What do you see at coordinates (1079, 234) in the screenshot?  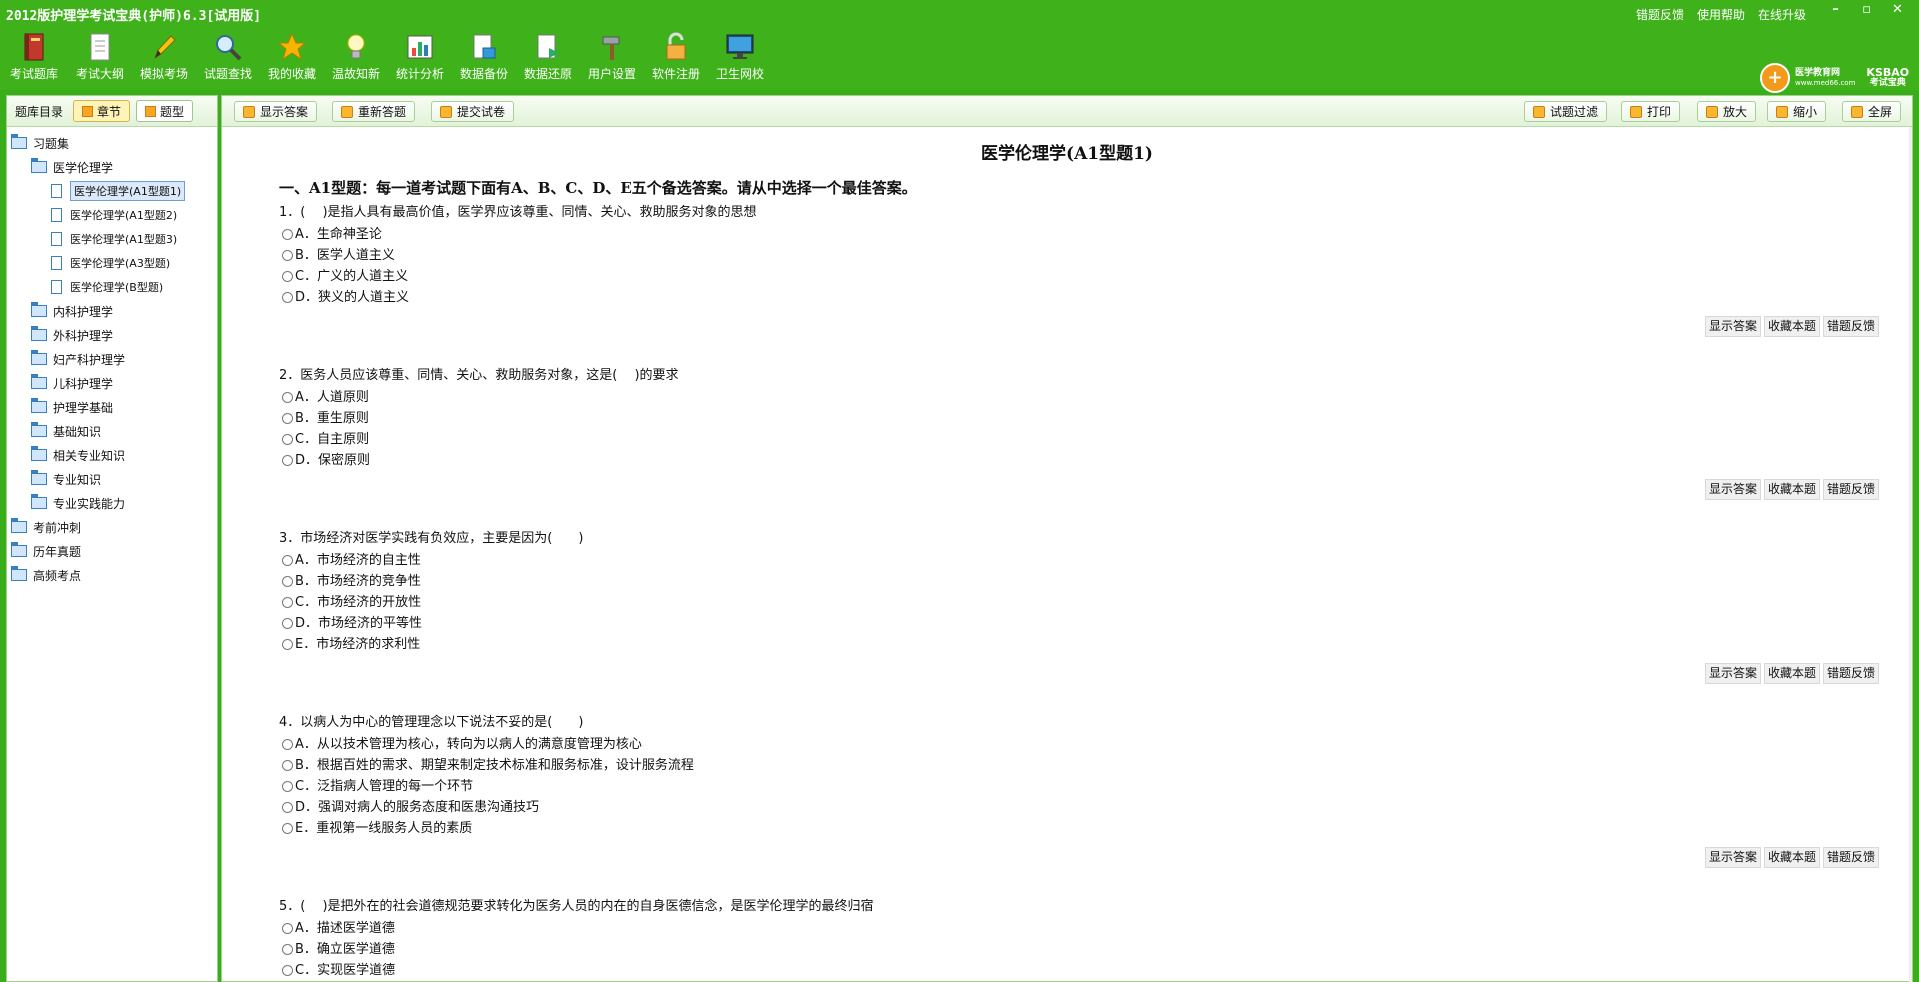 I see `answer-option: A．生命神圣论` at bounding box center [1079, 234].